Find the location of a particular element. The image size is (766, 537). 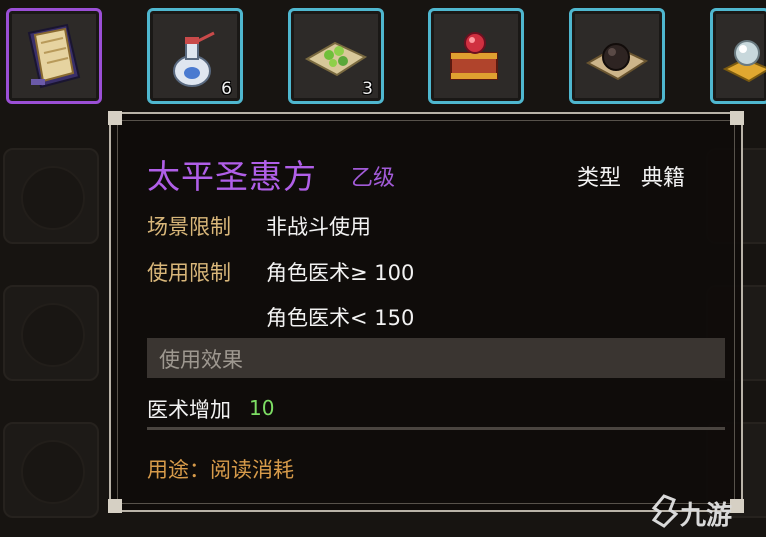

divider is located at coordinates (436, 428).